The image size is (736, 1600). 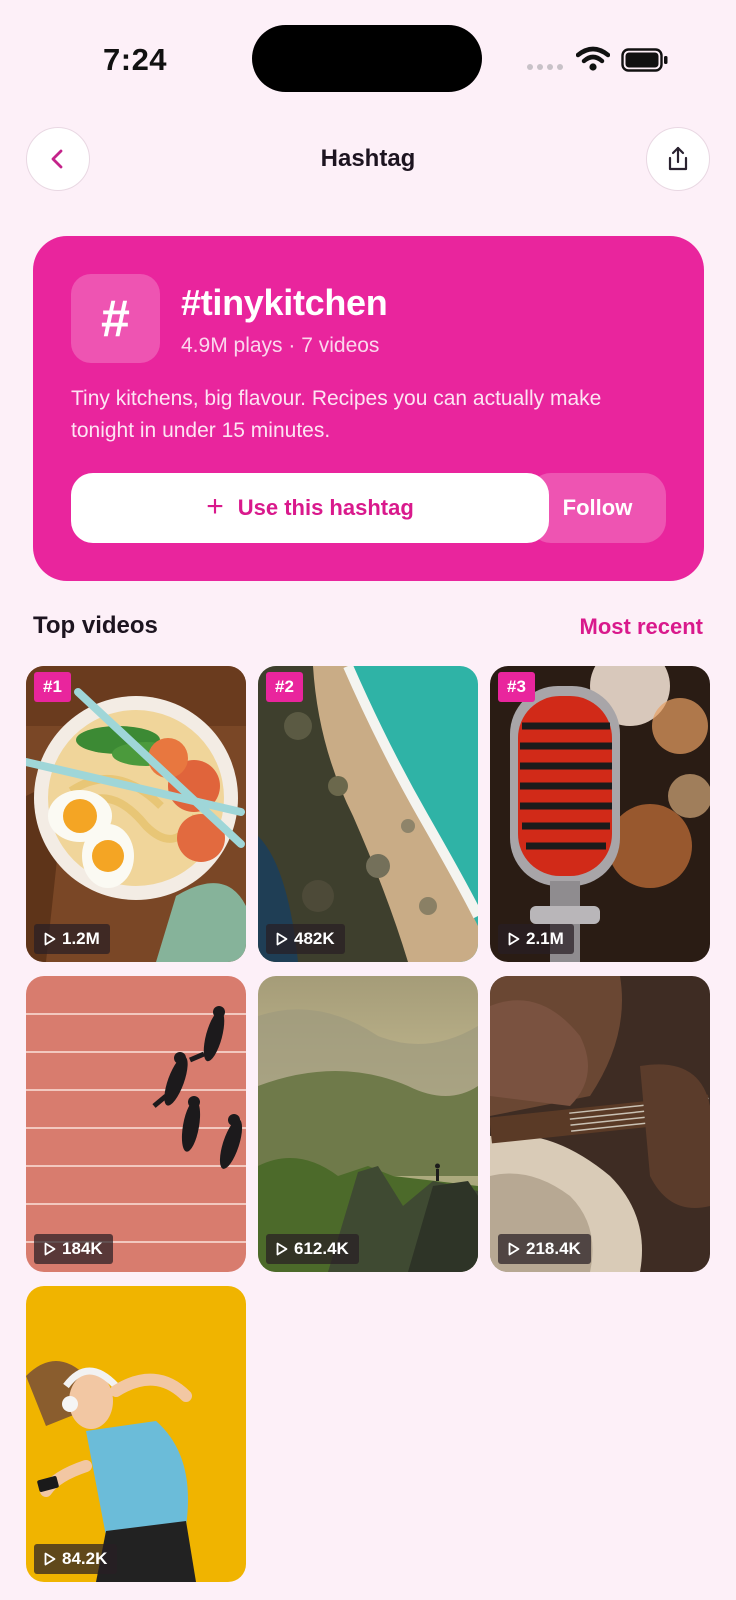 What do you see at coordinates (52, 687) in the screenshot?
I see `rank-badge: #1` at bounding box center [52, 687].